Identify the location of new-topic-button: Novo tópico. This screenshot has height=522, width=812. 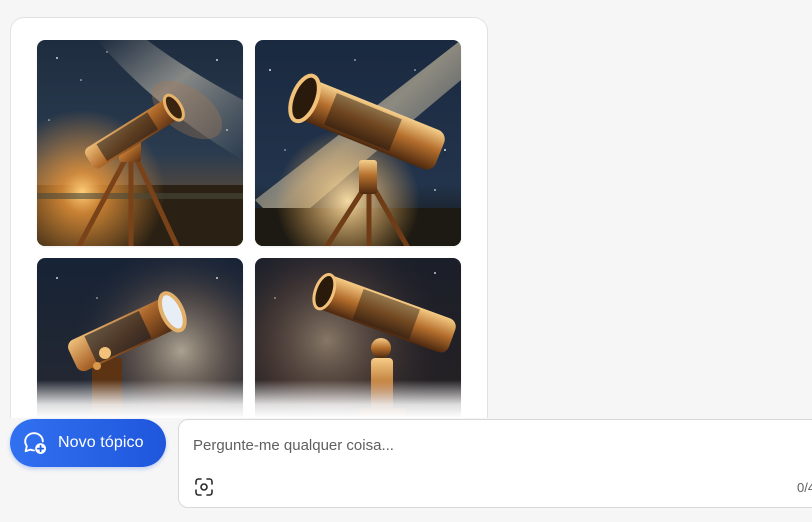
(88, 443).